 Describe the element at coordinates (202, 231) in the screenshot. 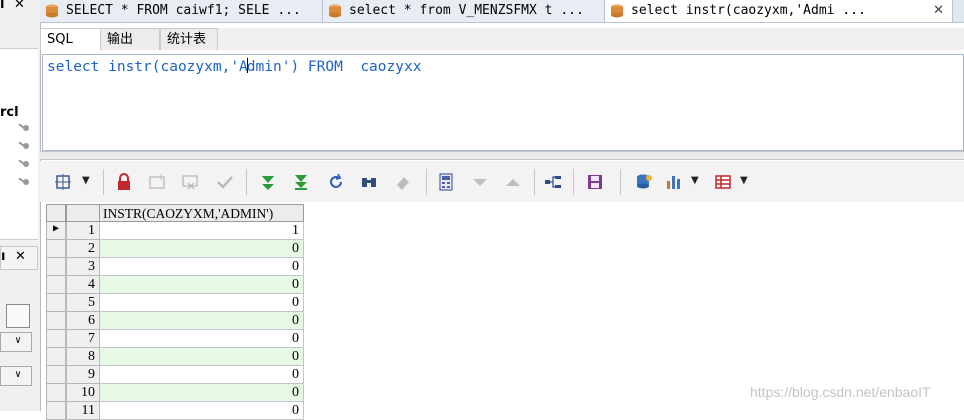

I see `table-cell: 1` at that location.